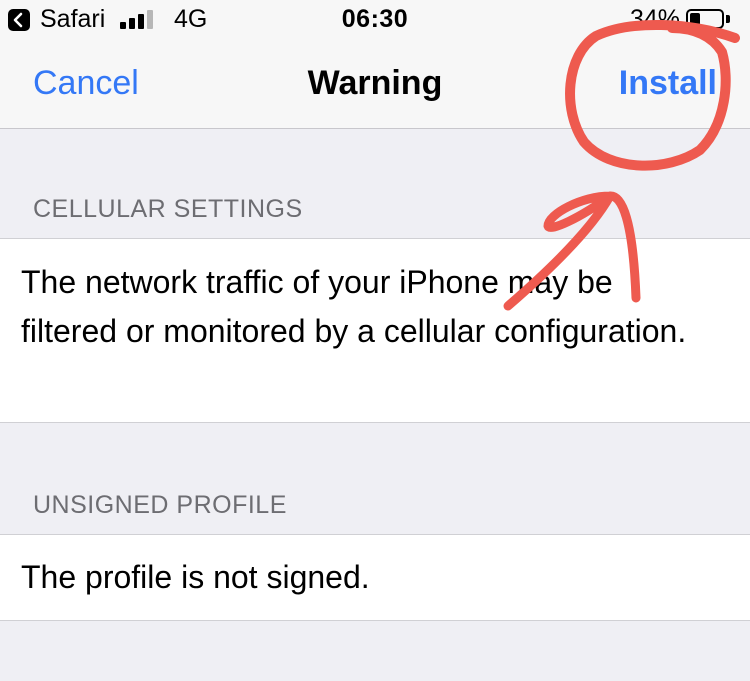 The height and width of the screenshot is (681, 750). What do you see at coordinates (695, 19) in the screenshot?
I see `battery-level-fill` at bounding box center [695, 19].